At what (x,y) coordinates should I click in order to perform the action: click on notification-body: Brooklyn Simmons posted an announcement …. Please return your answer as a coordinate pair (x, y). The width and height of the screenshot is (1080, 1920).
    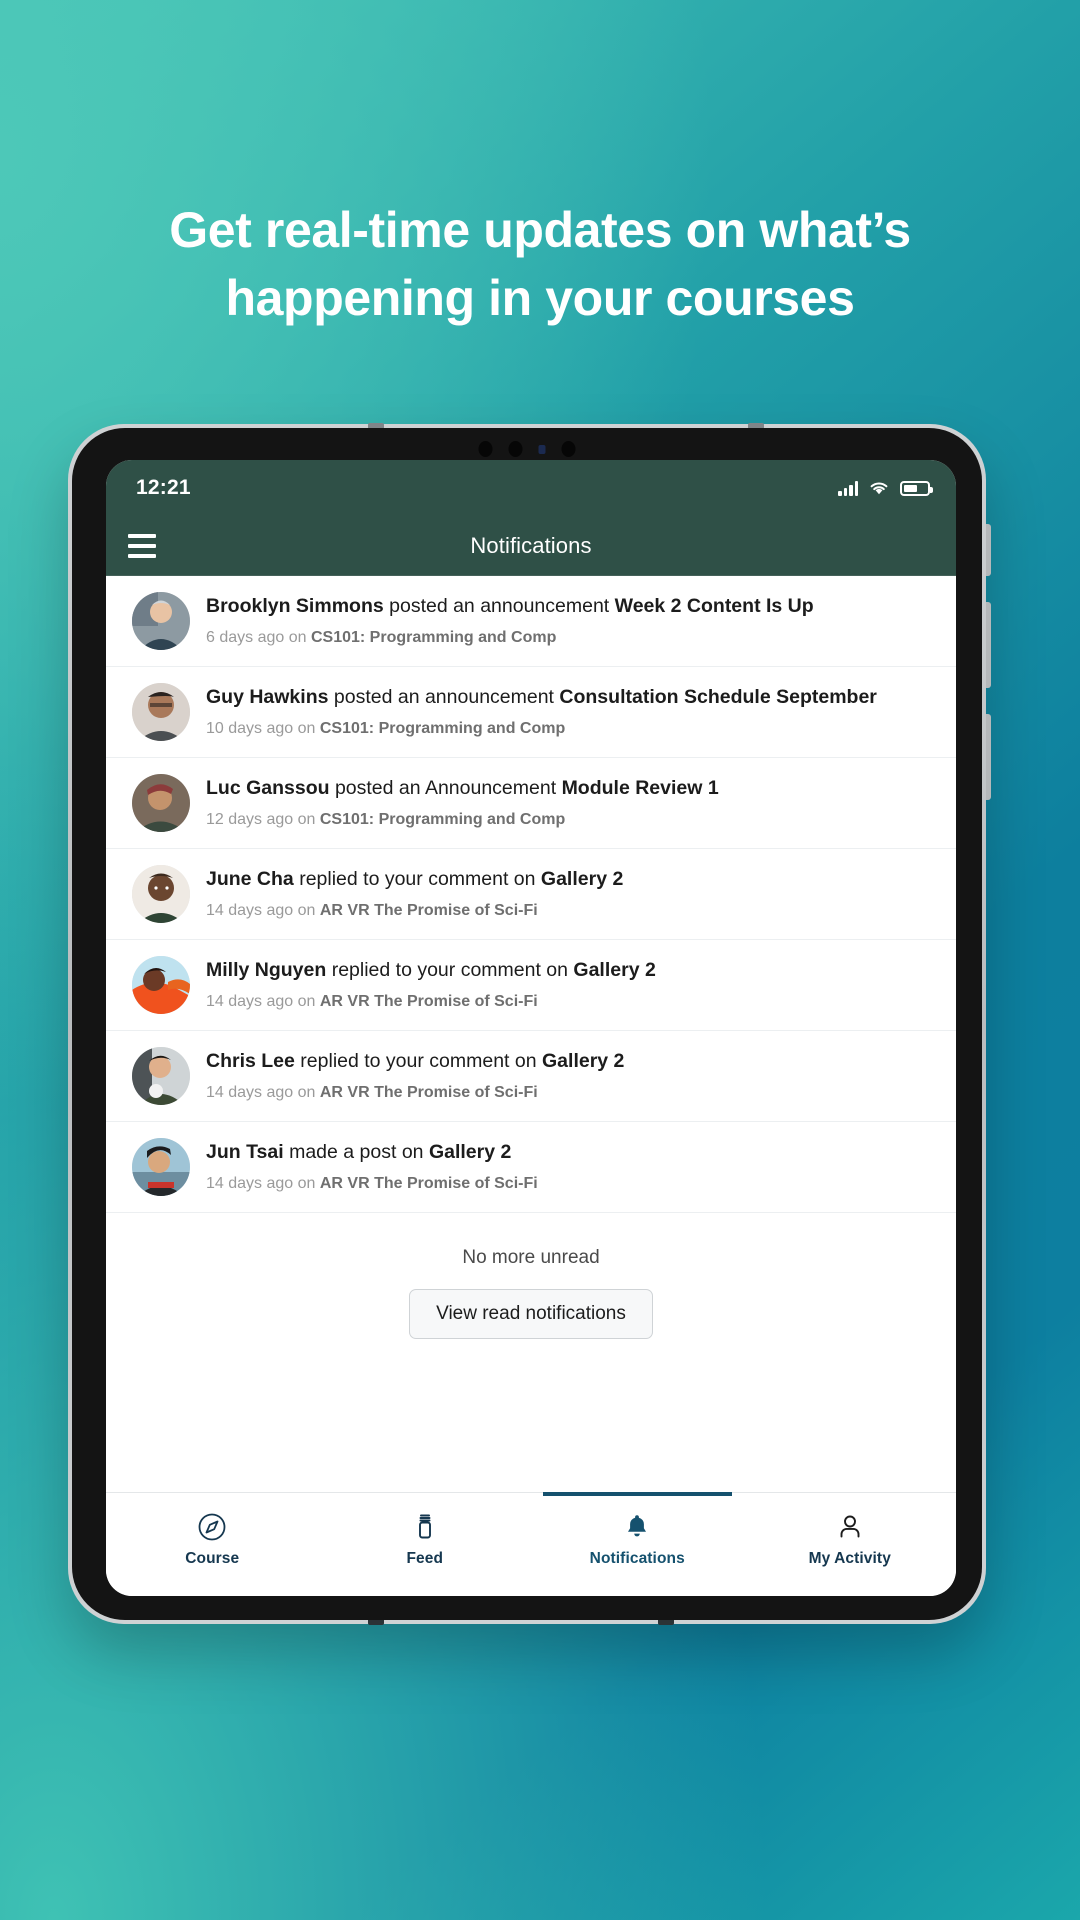
    Looking at the image, I should click on (510, 619).